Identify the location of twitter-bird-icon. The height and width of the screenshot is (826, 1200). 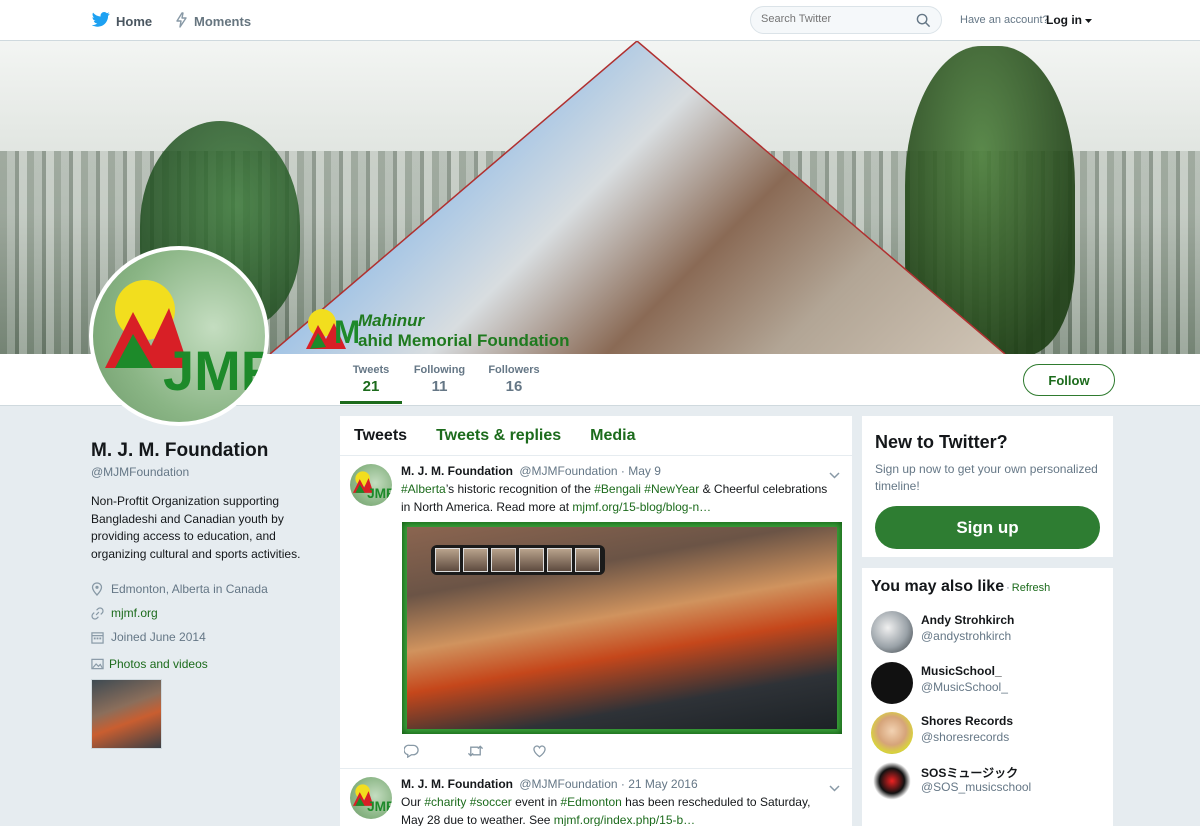
(100, 21).